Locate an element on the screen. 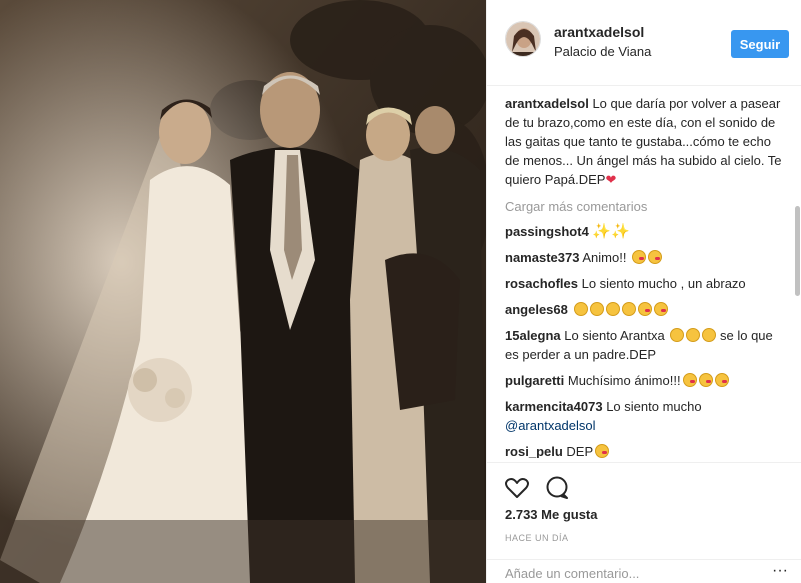  comment-item: rosachofles Lo siento mucho , un abrazo is located at coordinates (644, 283).